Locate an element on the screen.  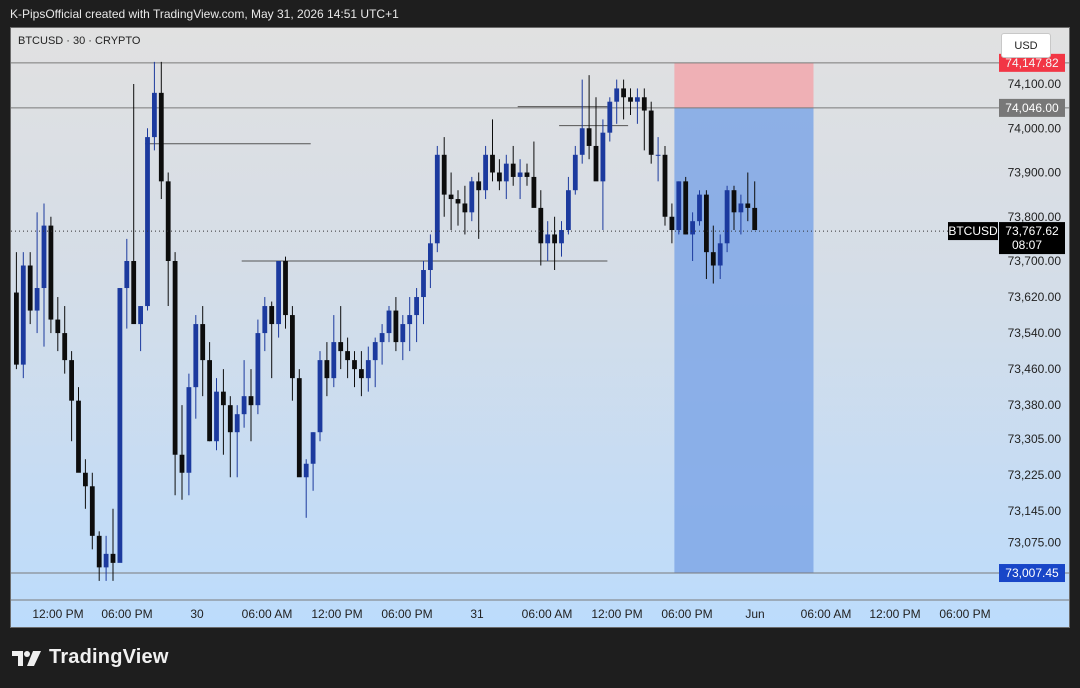
symbol-info: BTCUSD · 30 · CRYPTO is located at coordinates (79, 41).